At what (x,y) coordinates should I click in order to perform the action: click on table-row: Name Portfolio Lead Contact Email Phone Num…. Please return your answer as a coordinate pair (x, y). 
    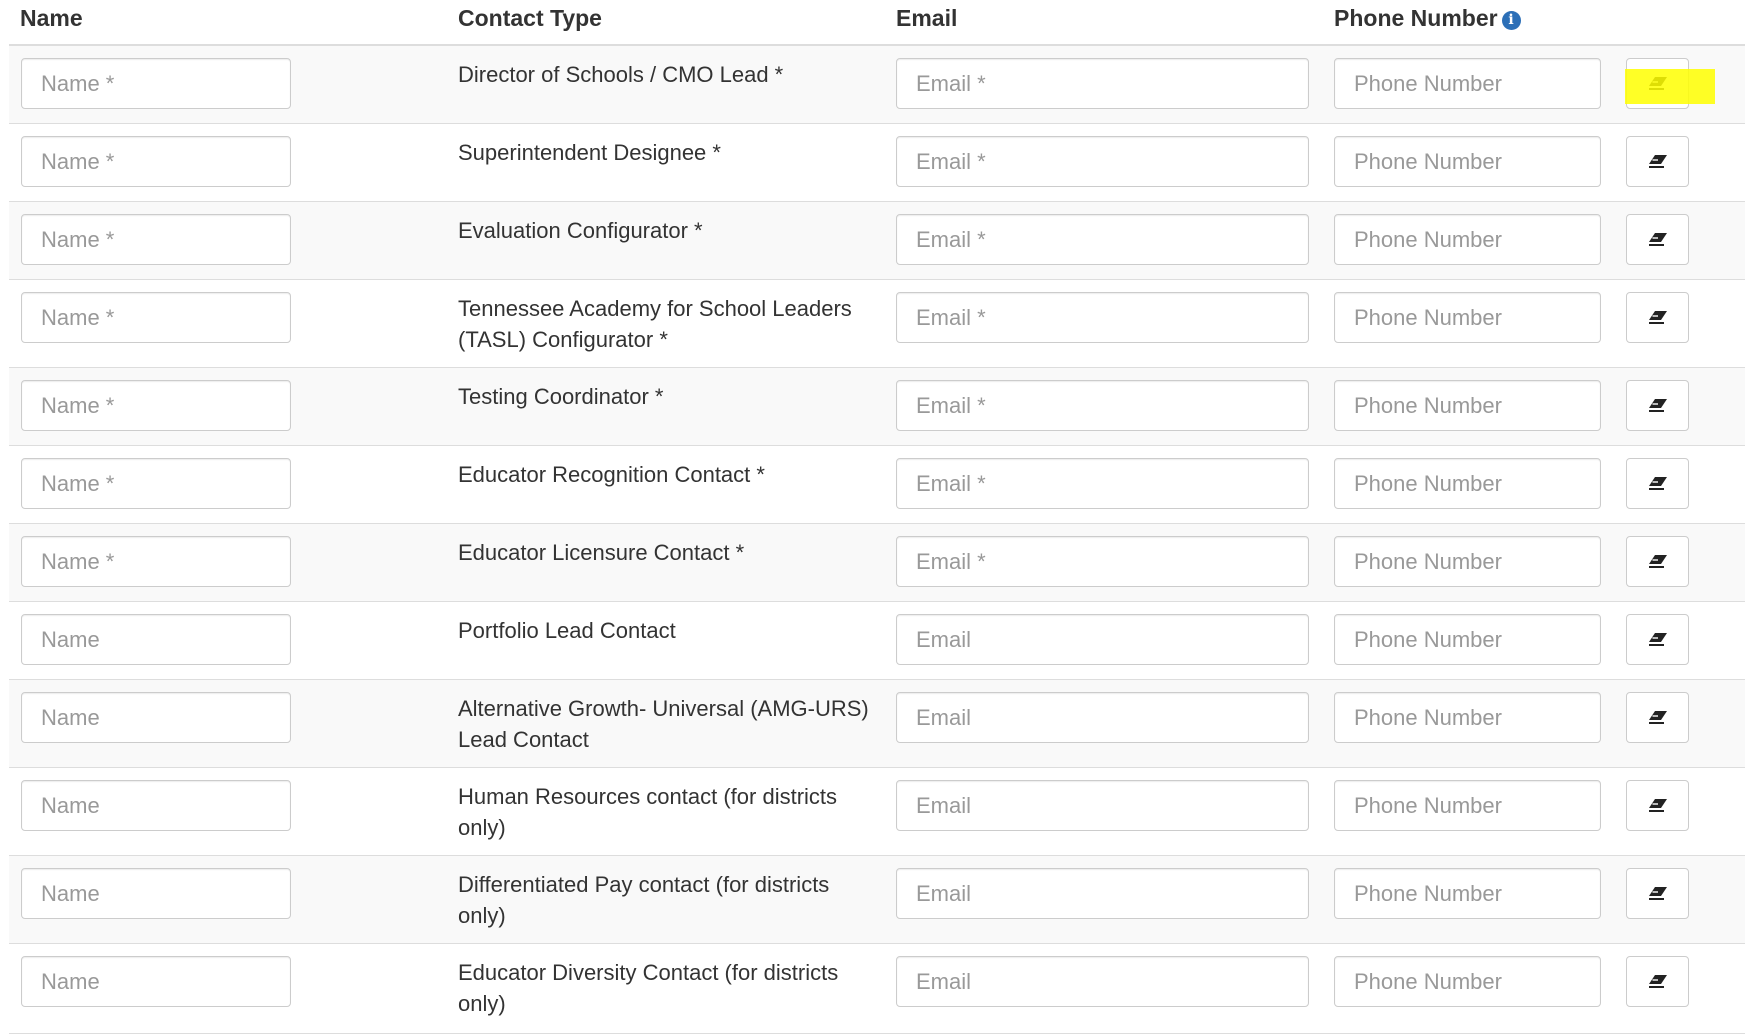
    Looking at the image, I should click on (877, 641).